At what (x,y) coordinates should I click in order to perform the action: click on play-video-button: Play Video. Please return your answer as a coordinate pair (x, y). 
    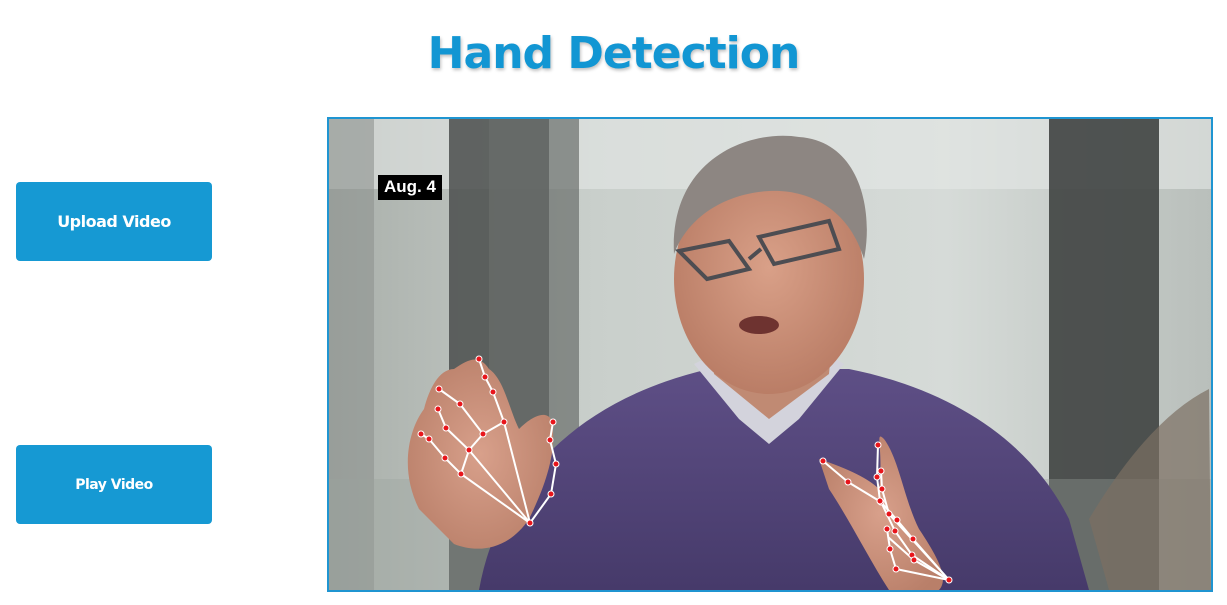
    Looking at the image, I should click on (114, 484).